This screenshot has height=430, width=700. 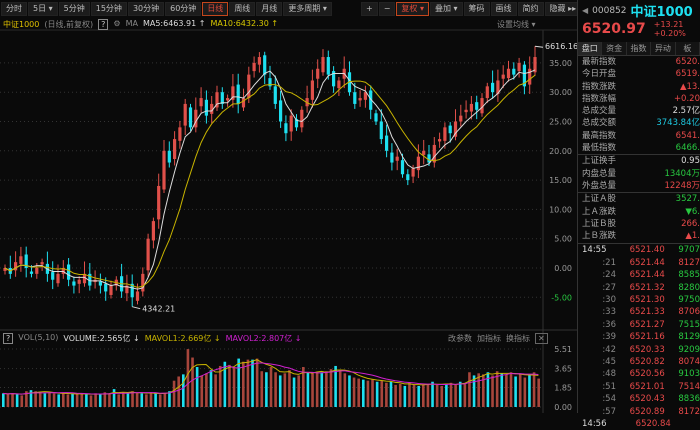 I want to click on toolbar-button-7: 隐藏 ▸▸, so click(x=563, y=9).